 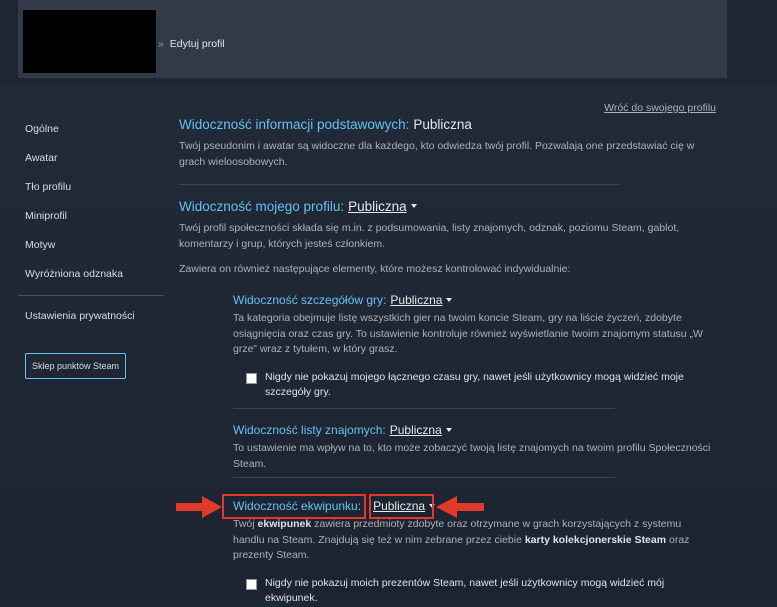 What do you see at coordinates (91, 316) in the screenshot?
I see `sidebar-item-privacy: Ustawienia prywatności` at bounding box center [91, 316].